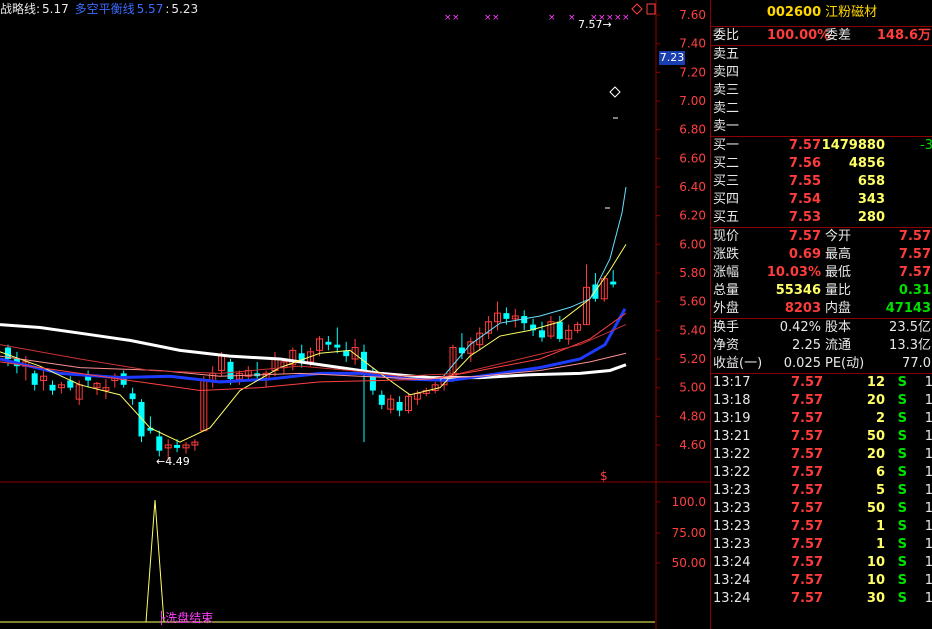 The height and width of the screenshot is (629, 932). What do you see at coordinates (821, 383) in the screenshot?
I see `tick-row: 13:17 7.57 12 S 1` at bounding box center [821, 383].